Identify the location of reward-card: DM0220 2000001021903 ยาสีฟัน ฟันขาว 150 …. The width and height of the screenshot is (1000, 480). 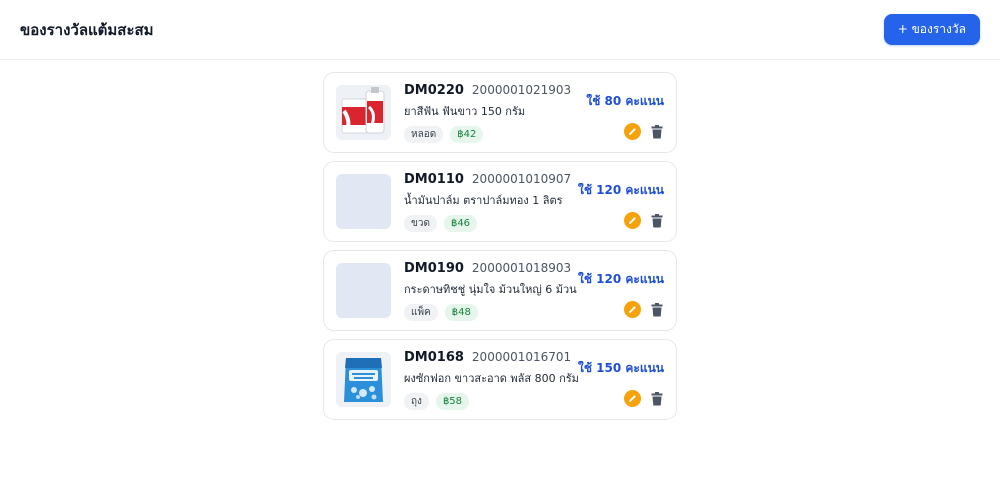
(500, 112).